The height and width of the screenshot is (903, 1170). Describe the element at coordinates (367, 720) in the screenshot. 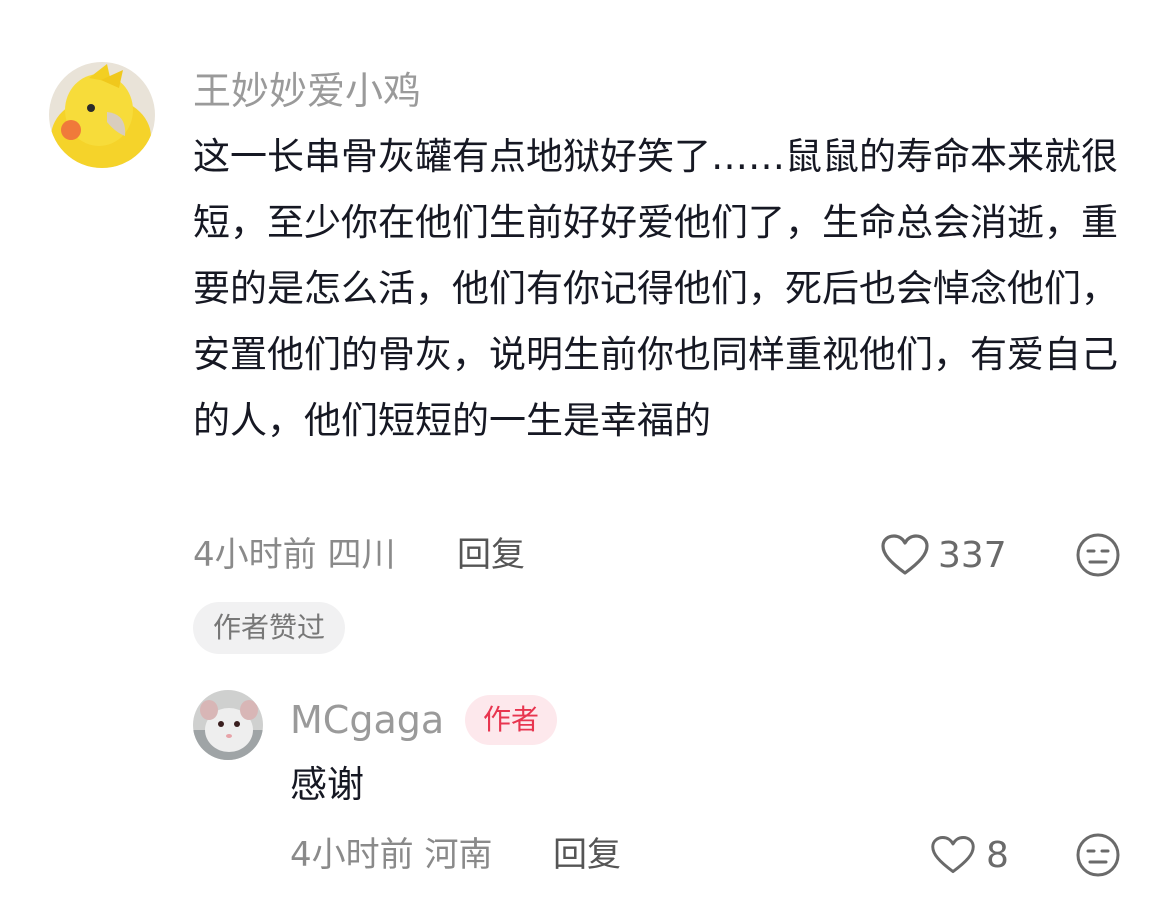

I see `reply-username: MCgaga` at that location.